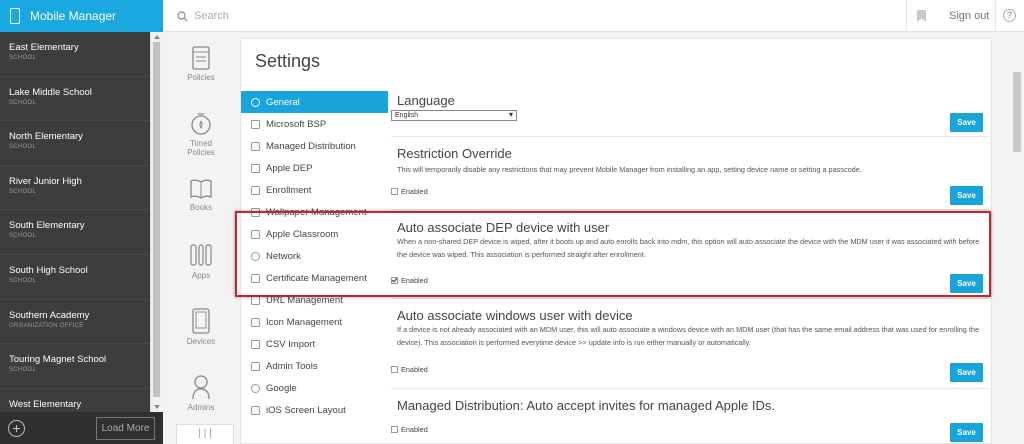 The height and width of the screenshot is (444, 1024). Describe the element at coordinates (201, 64) in the screenshot. I see `module-policies: Policies` at that location.